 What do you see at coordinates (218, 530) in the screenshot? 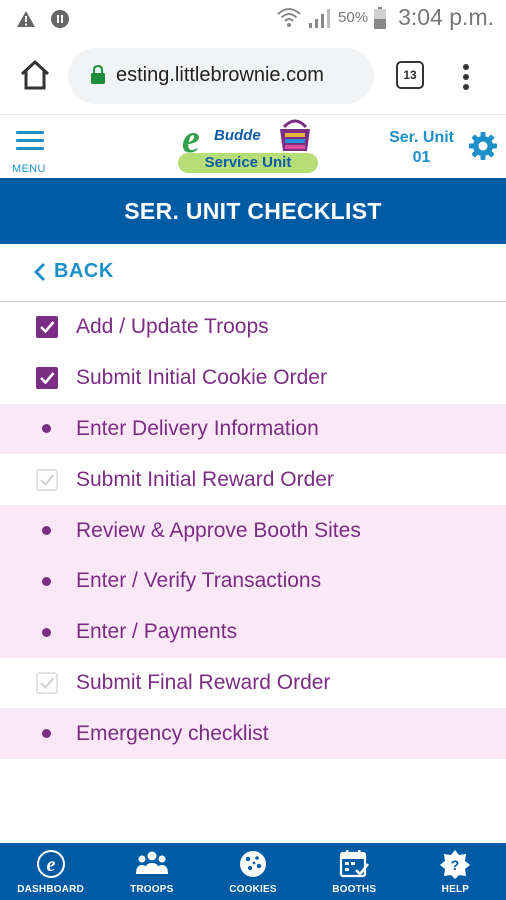
I see `checklist-item-label: Review & Approve Booth Sites` at bounding box center [218, 530].